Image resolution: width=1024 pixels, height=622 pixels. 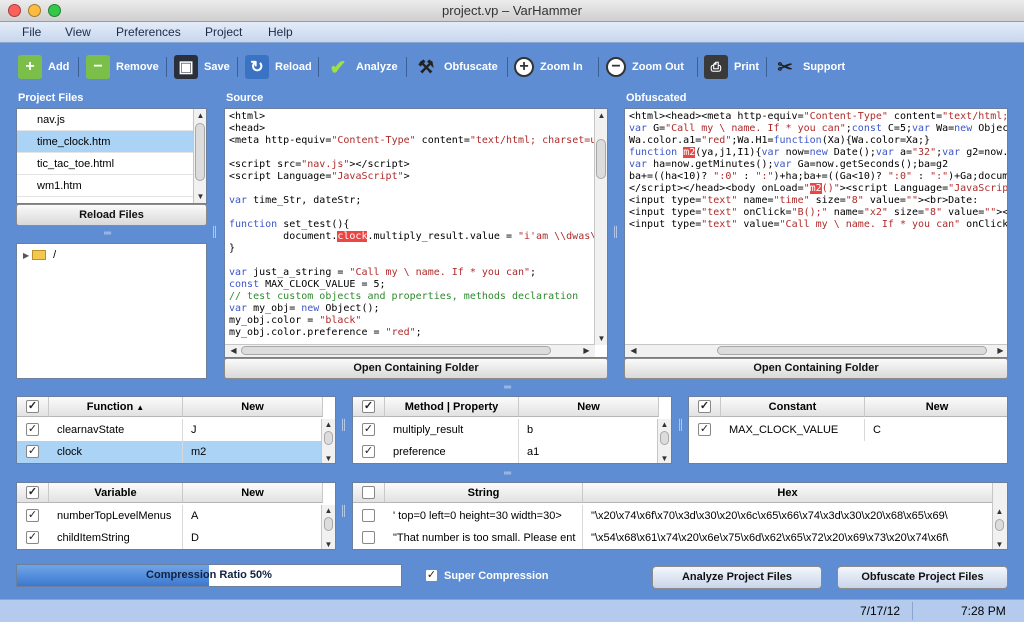 I want to click on close-window-button, so click(x=14, y=10).